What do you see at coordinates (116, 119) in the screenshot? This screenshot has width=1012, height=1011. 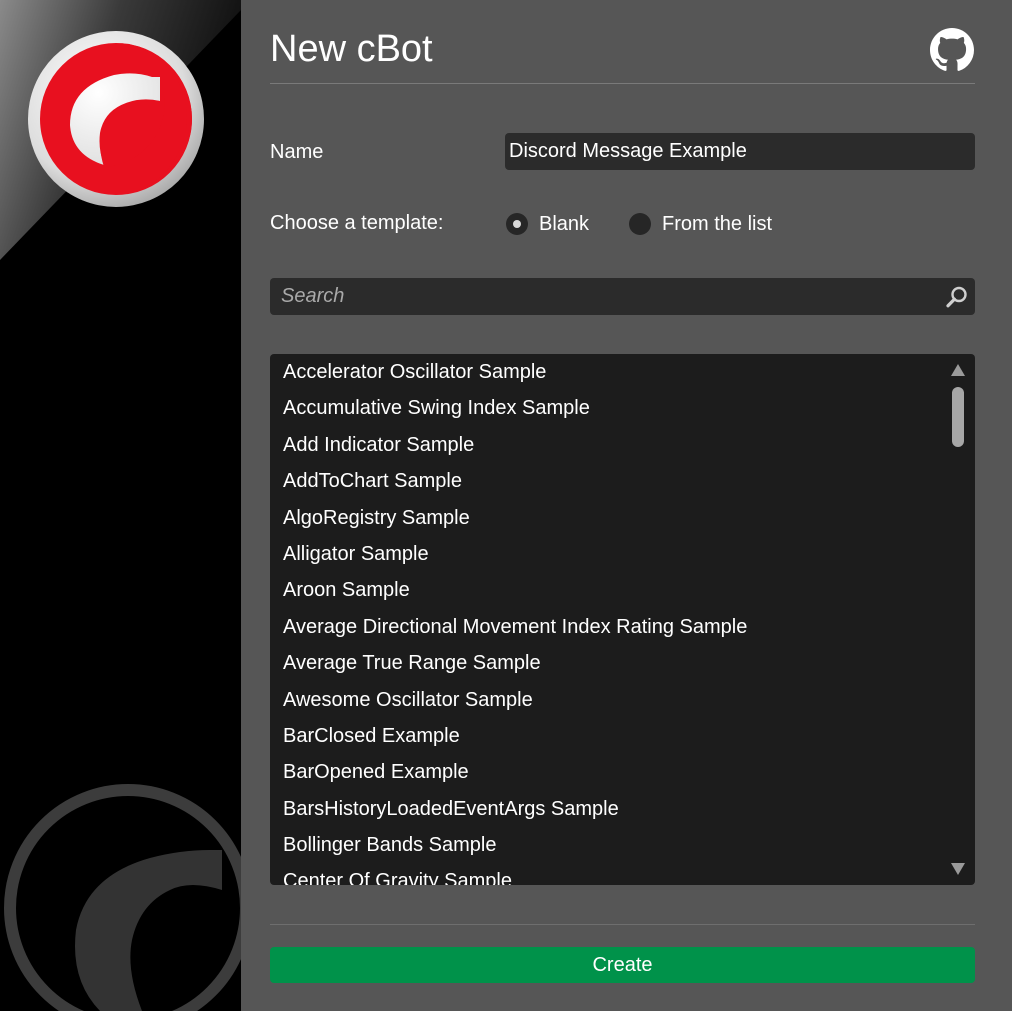 I see `ctrader-logo-icon` at bounding box center [116, 119].